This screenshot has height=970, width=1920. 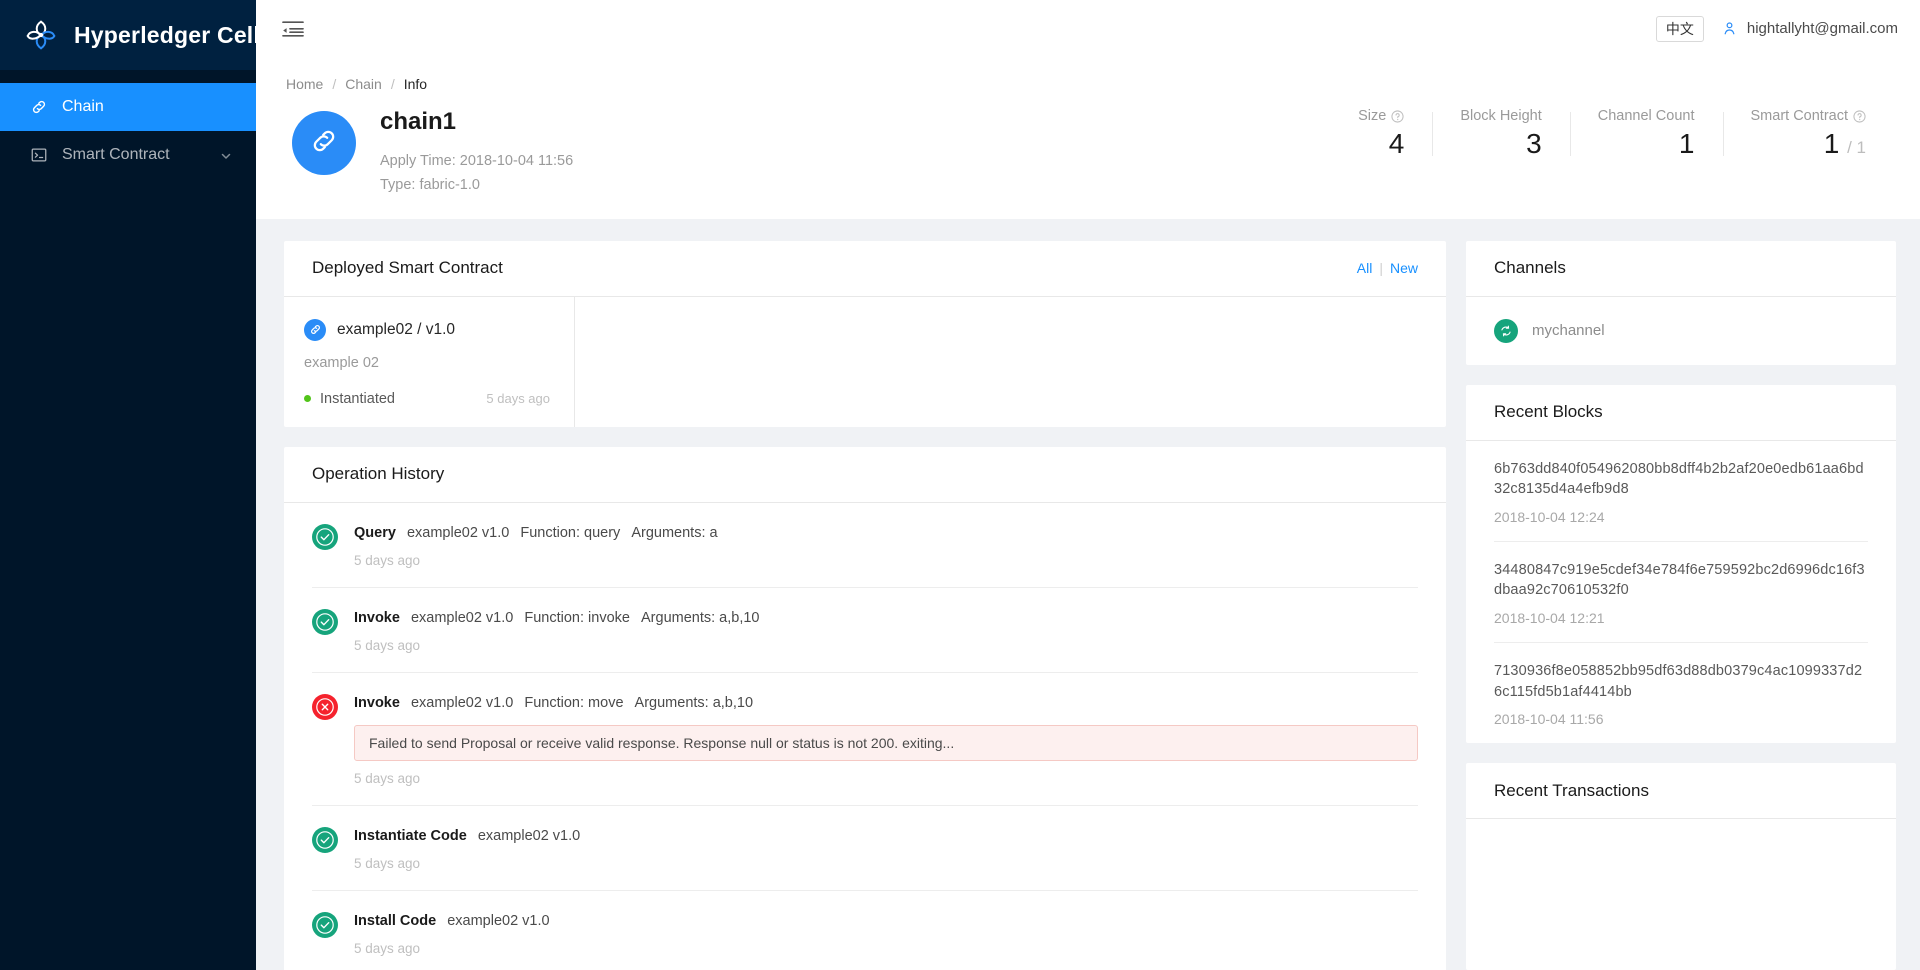 I want to click on contract-description: example 02, so click(x=341, y=362).